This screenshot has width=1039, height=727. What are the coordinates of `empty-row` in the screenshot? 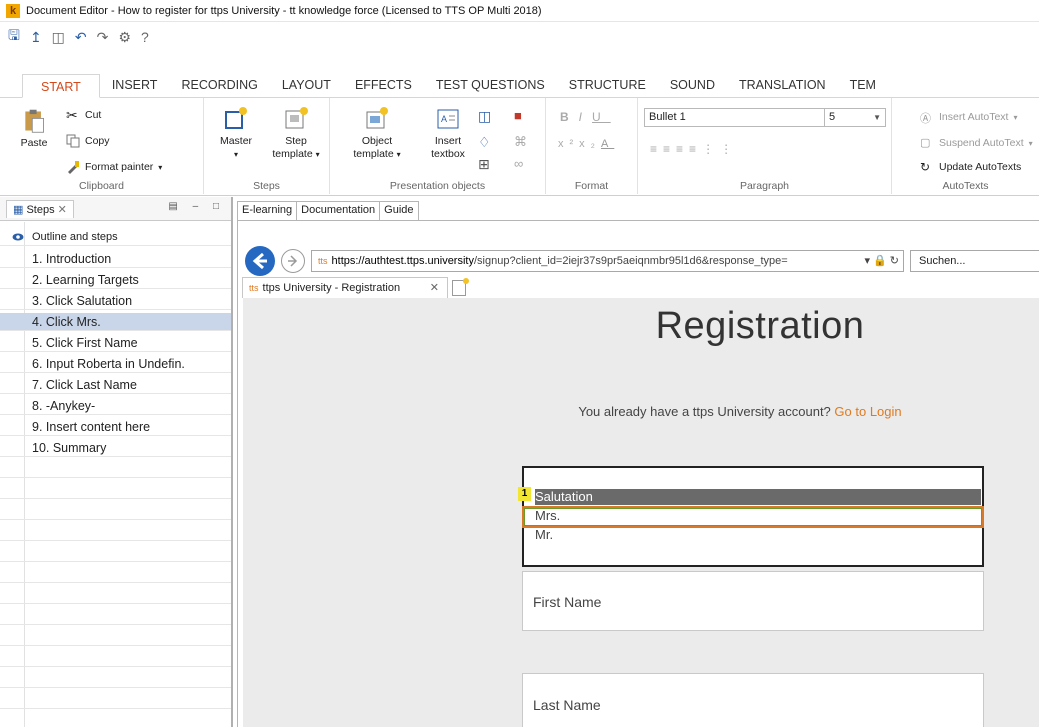 It's located at (115, 679).